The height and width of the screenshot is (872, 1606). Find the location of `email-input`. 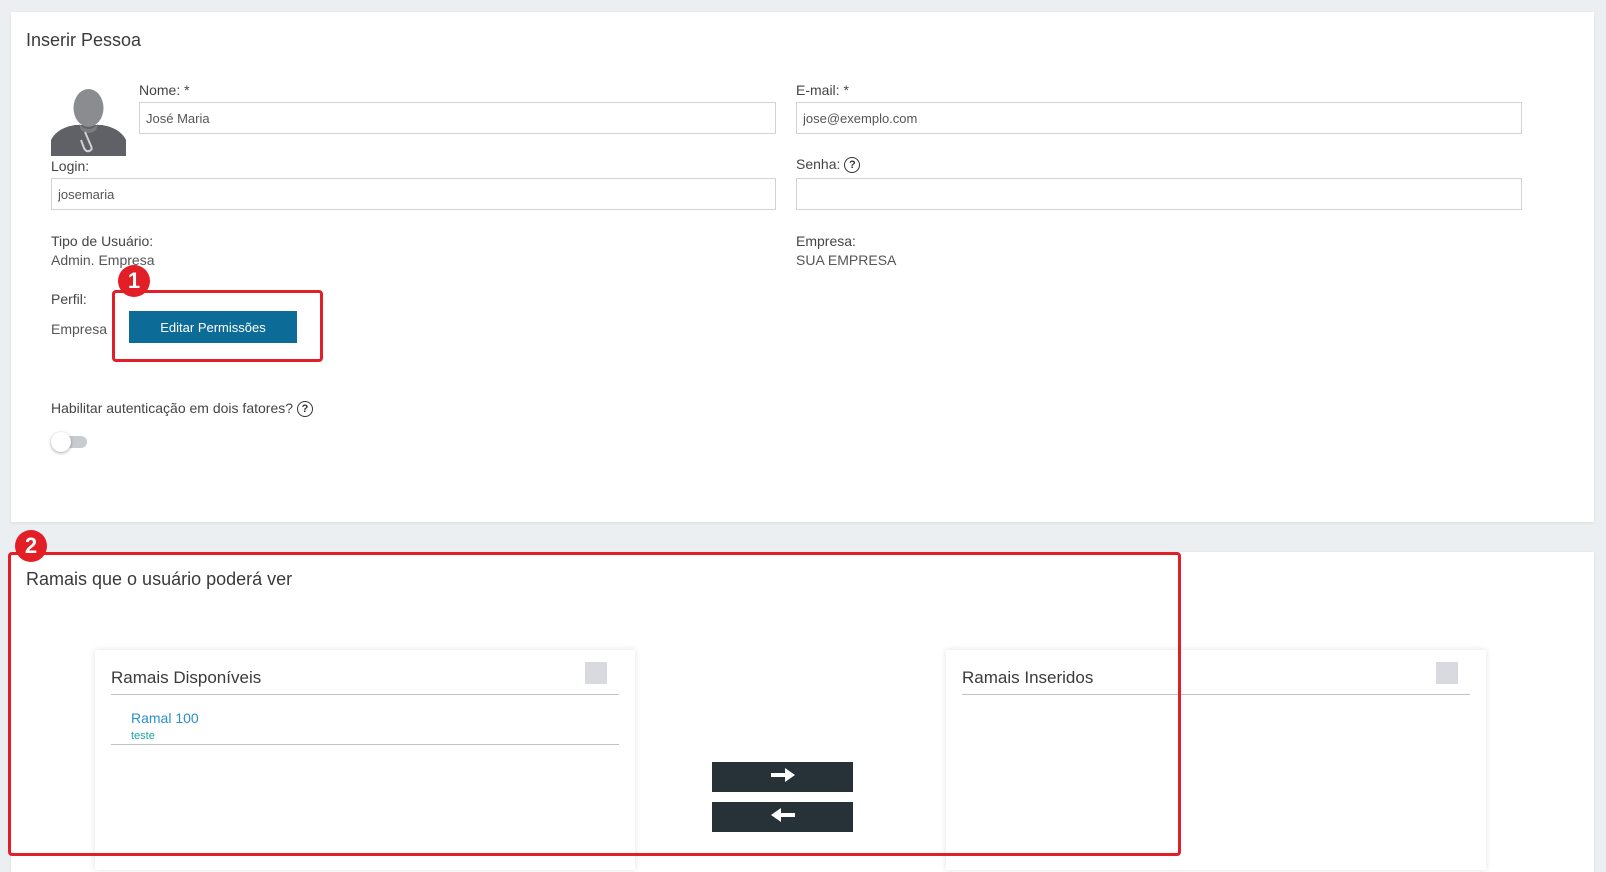

email-input is located at coordinates (1159, 118).